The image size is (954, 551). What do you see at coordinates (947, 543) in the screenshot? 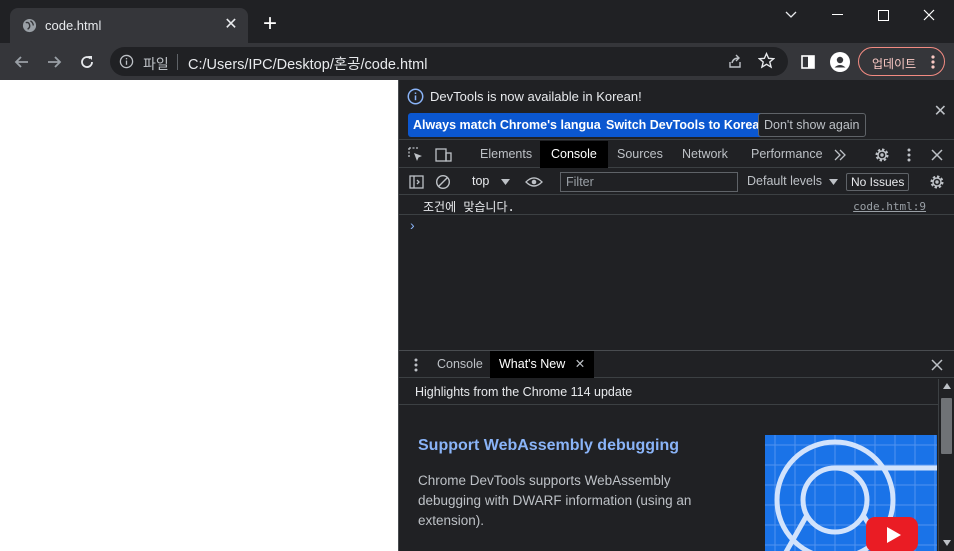
I see `scroll-down-arrow-icon` at bounding box center [947, 543].